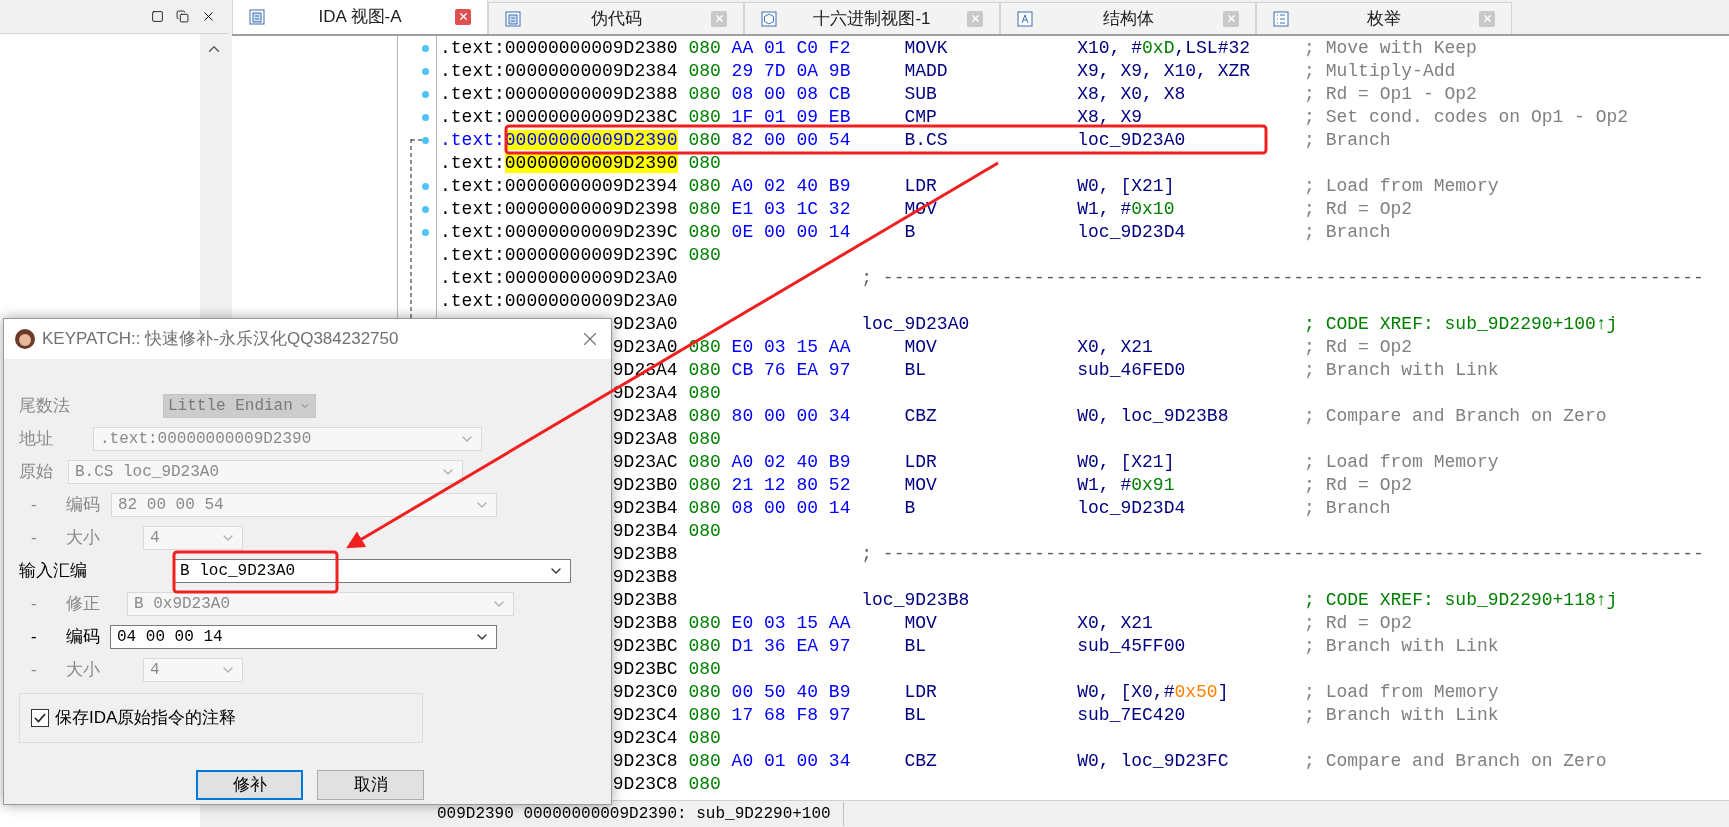 This screenshot has width=1729, height=827. What do you see at coordinates (559, 94) in the screenshot?
I see `address-text: .text:00000000009D2388` at bounding box center [559, 94].